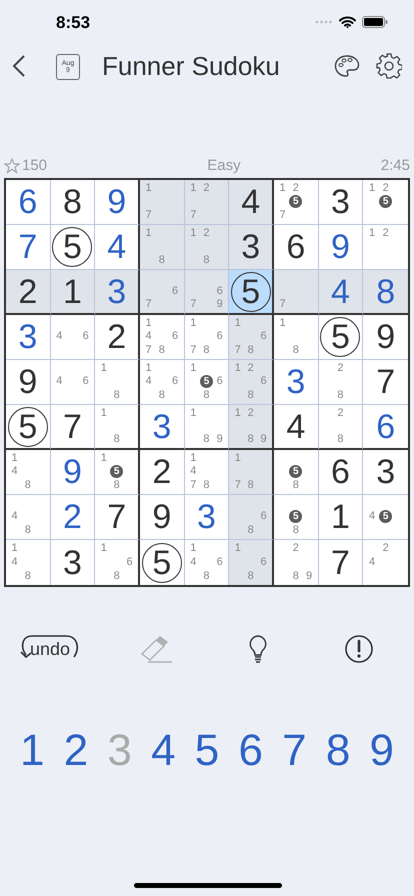 The width and height of the screenshot is (414, 896). What do you see at coordinates (219, 304) in the screenshot?
I see `pencil-note: 9` at bounding box center [219, 304].